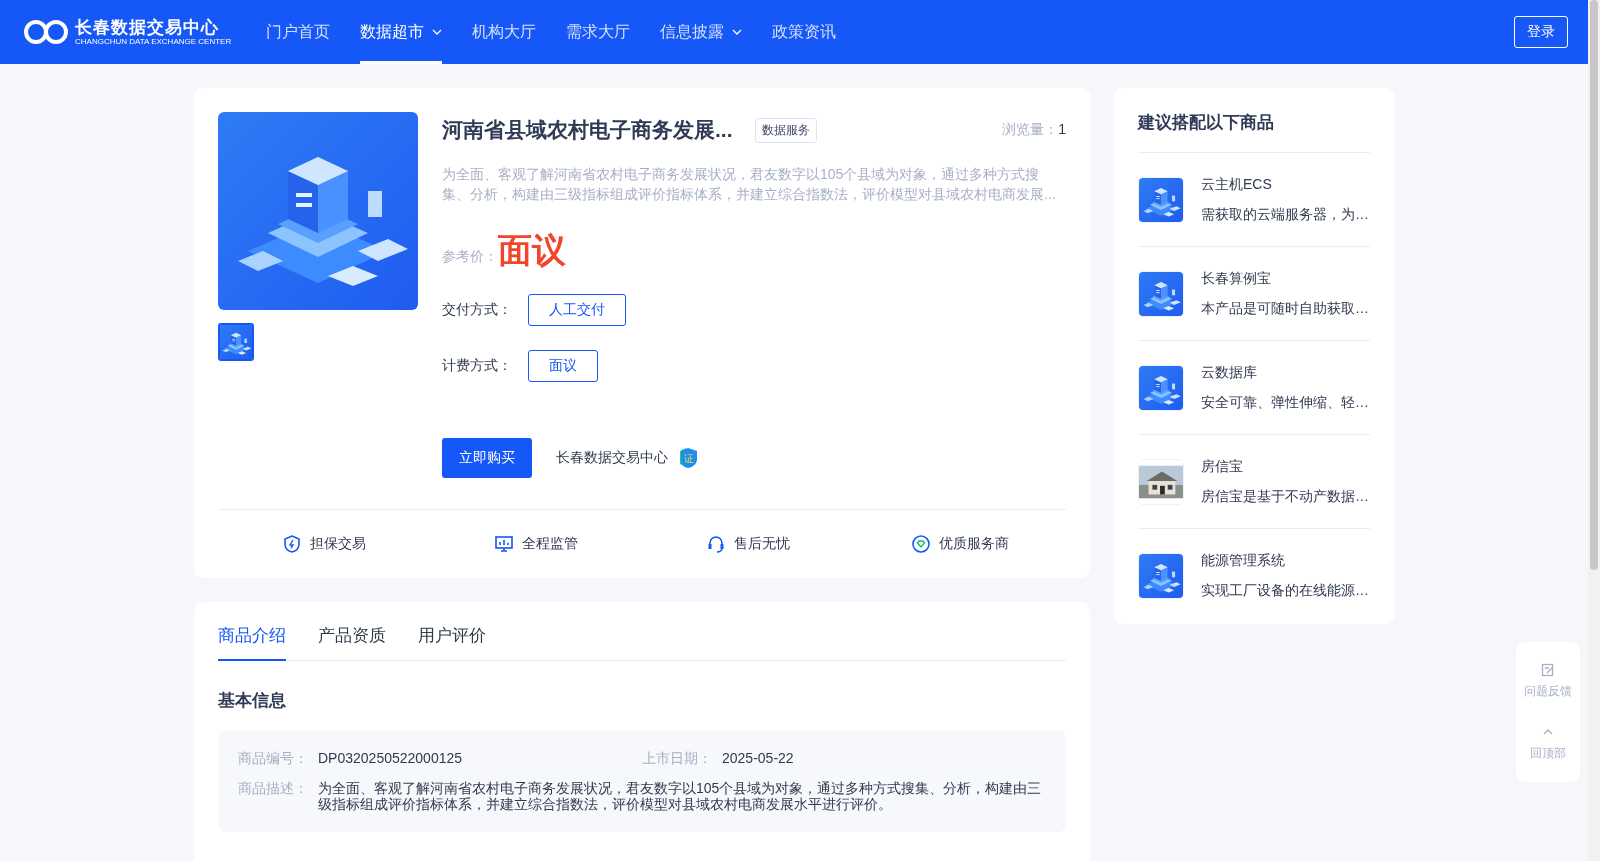  I want to click on scrollbar-thumb, so click(1594, 285).